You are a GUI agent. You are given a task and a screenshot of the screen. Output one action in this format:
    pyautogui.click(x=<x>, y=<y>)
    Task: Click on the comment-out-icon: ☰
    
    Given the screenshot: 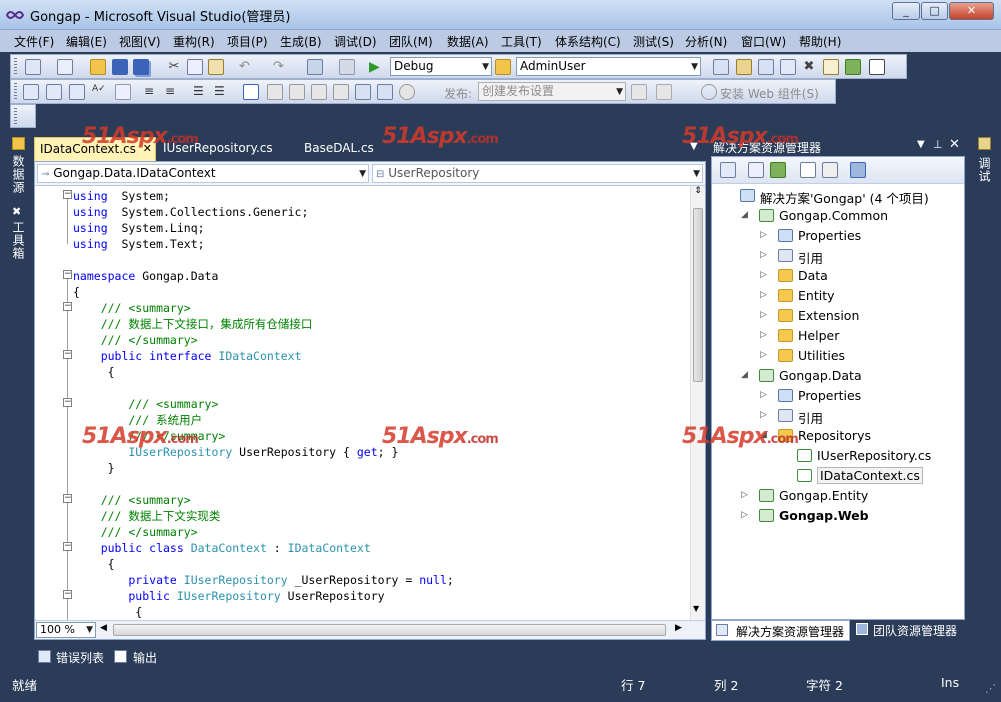 What is the action you would take?
    pyautogui.click(x=201, y=92)
    